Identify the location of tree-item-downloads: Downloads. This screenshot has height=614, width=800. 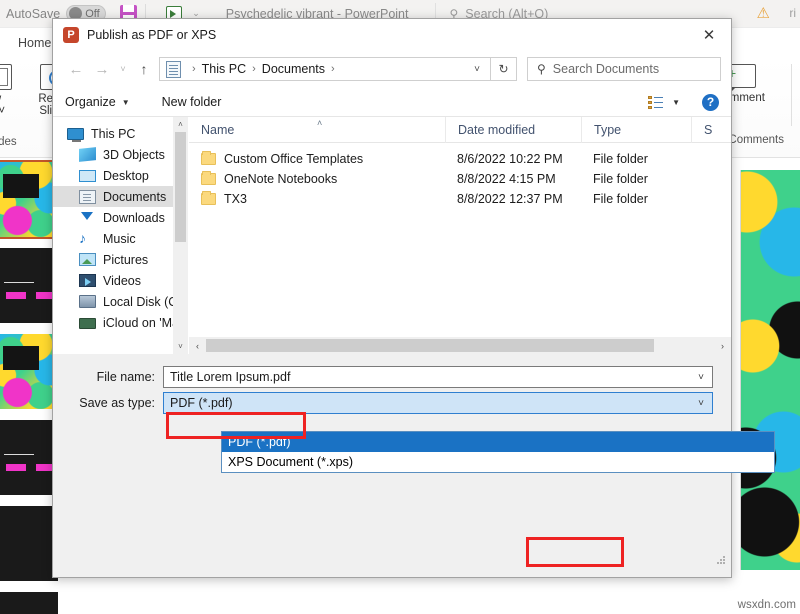
(120, 217).